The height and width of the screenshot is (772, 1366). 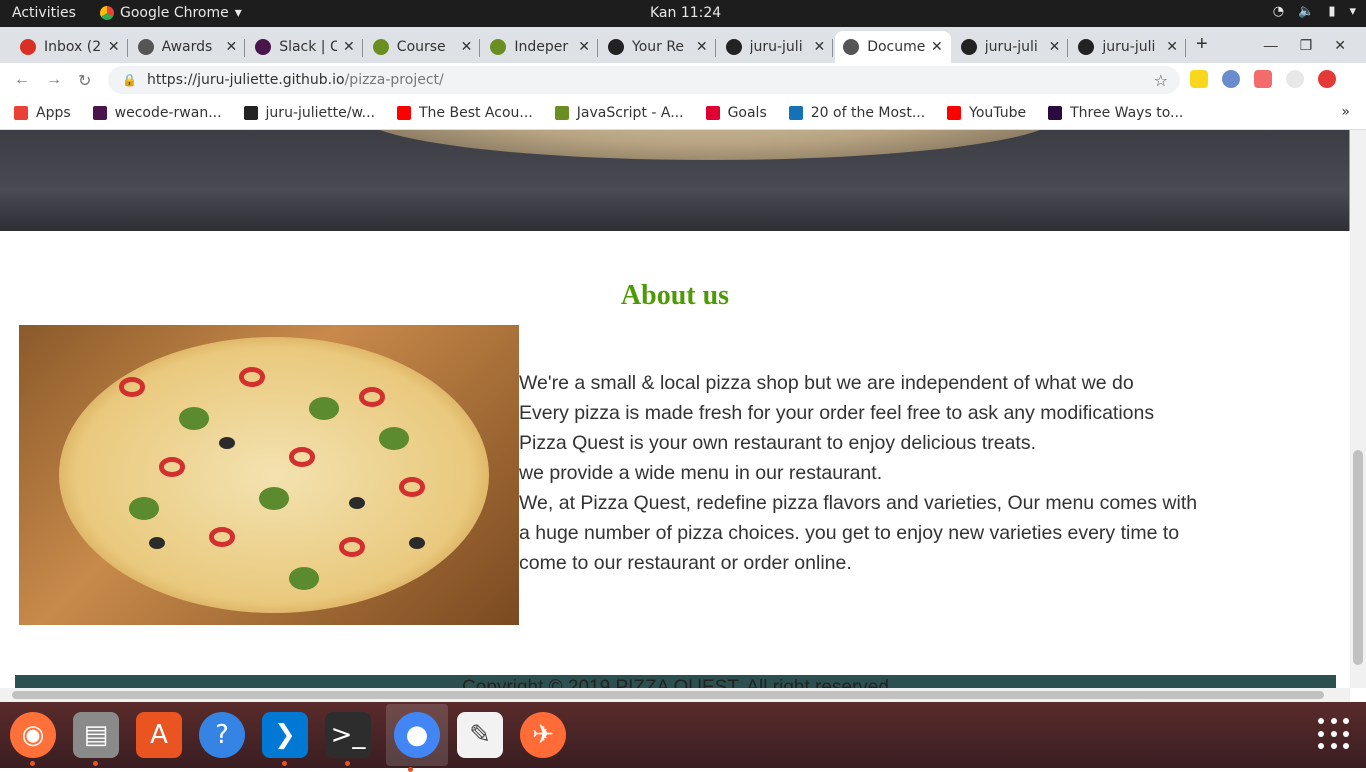 What do you see at coordinates (1295, 79) in the screenshot?
I see `extension-cloud-icon` at bounding box center [1295, 79].